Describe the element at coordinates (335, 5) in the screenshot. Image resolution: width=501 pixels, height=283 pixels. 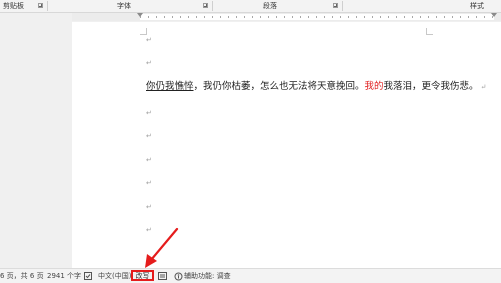
I see `paragraph-dialog-launcher-icon` at that location.